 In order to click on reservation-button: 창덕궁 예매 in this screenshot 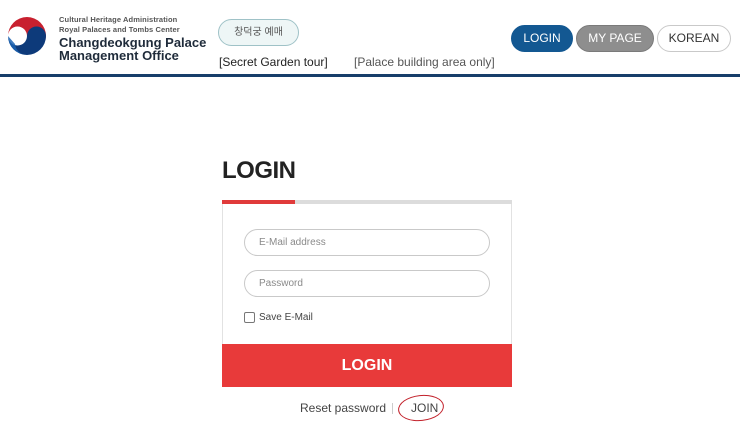, I will do `click(258, 32)`.